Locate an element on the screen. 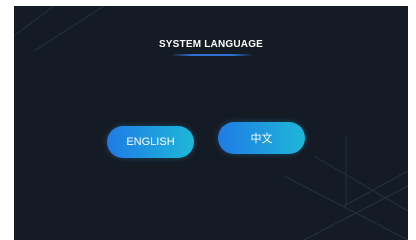  chinese-button-label: 中文 is located at coordinates (261, 139).